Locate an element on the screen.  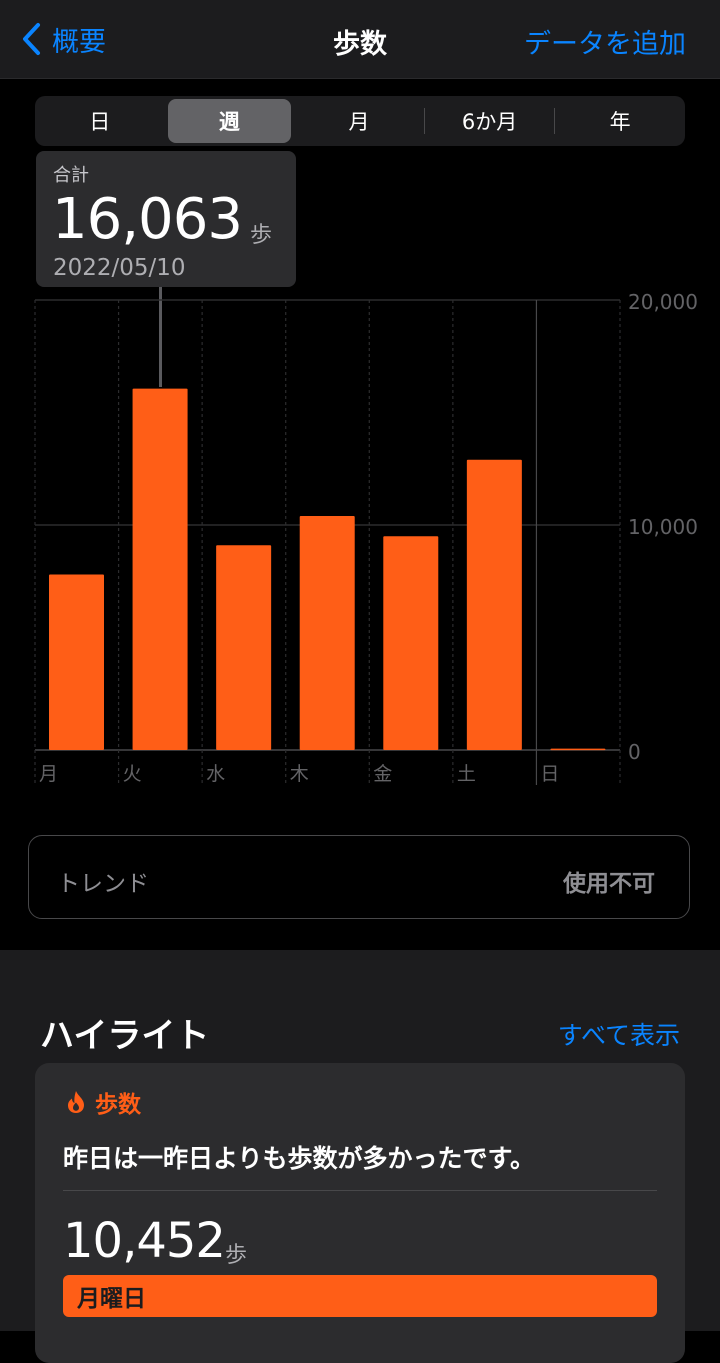
segment-month: 月 is located at coordinates (359, 121).